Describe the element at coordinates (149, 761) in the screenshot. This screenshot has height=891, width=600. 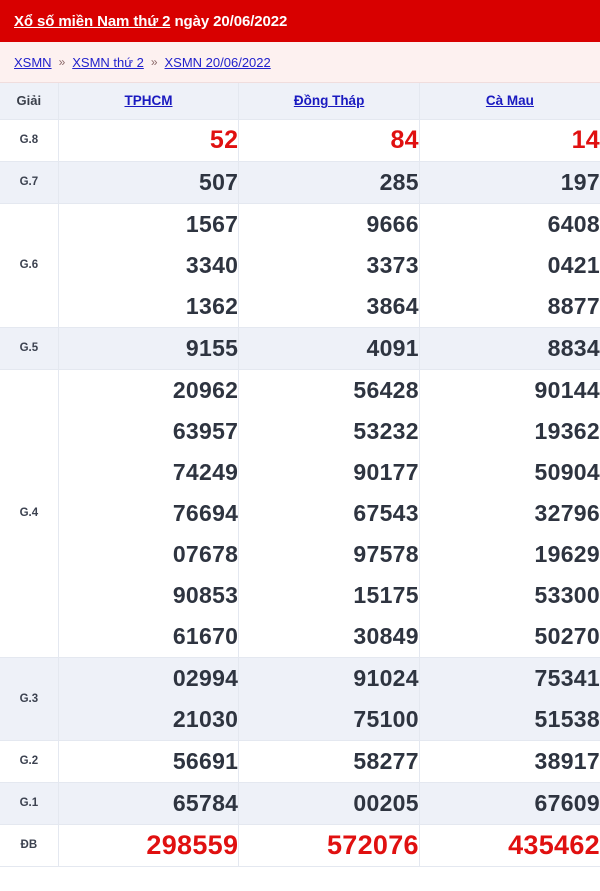
I see `prize-numbers-tphcm: 56691` at that location.